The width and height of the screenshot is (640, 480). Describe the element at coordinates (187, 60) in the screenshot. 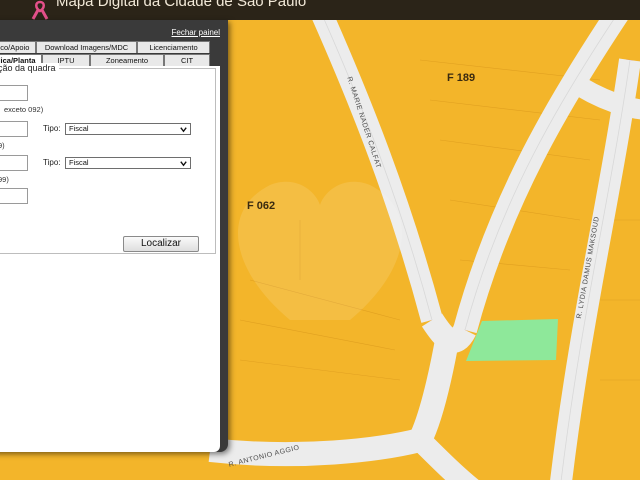

I see `tab-cit: CIT` at that location.